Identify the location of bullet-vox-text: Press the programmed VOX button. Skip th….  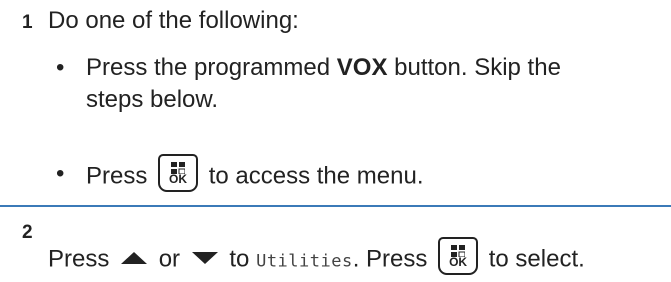
(323, 68).